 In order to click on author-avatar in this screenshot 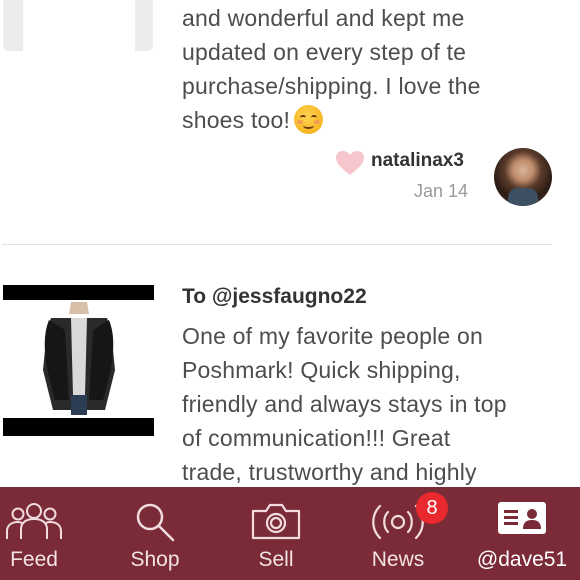, I will do `click(523, 177)`.